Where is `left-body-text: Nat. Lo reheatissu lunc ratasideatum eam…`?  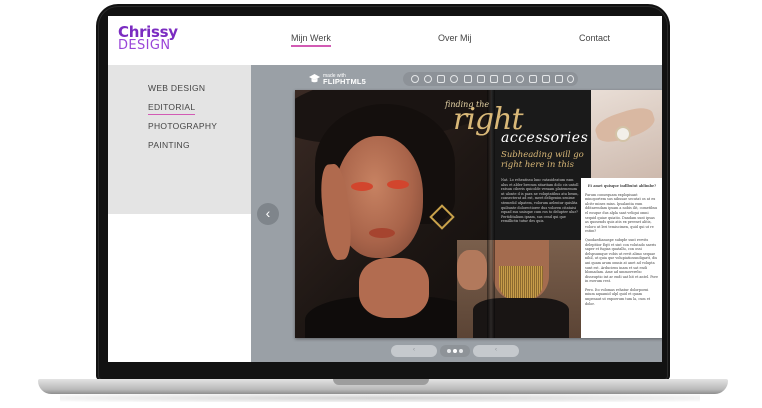 left-body-text: Nat. Lo reheatissu lunc ratasideatum eam… is located at coordinates (540, 201).